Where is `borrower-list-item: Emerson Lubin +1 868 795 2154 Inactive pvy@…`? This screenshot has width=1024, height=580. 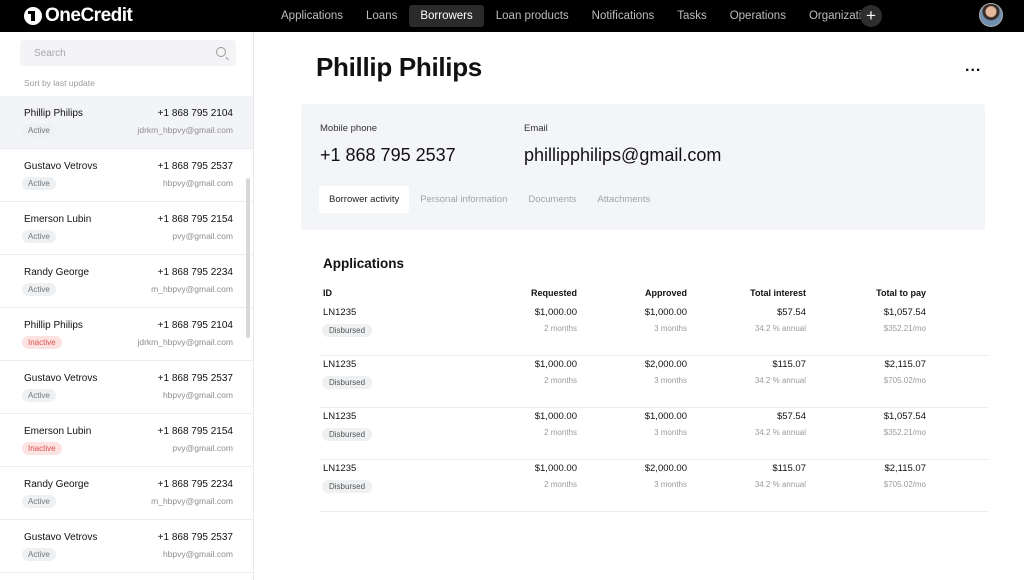 borrower-list-item: Emerson Lubin +1 868 795 2154 Inactive pvy@… is located at coordinates (126, 440).